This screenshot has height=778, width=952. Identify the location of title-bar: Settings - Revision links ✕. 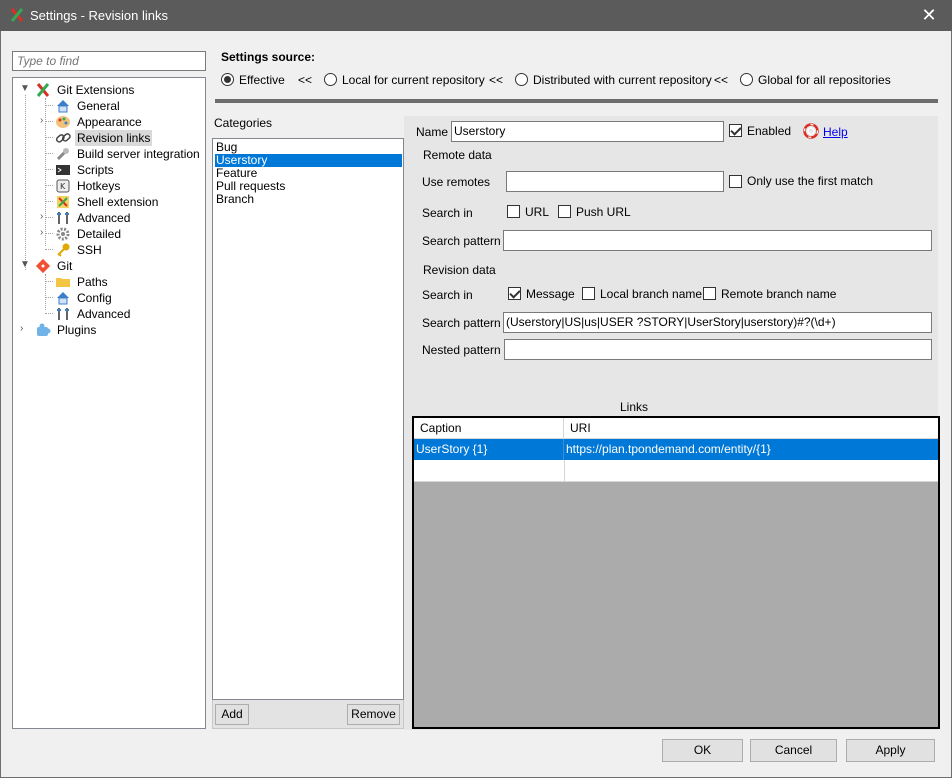
(476, 15).